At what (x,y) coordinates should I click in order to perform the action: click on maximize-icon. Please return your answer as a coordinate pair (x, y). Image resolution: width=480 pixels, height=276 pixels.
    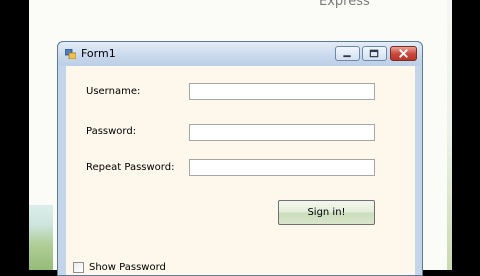
    Looking at the image, I should click on (374, 53).